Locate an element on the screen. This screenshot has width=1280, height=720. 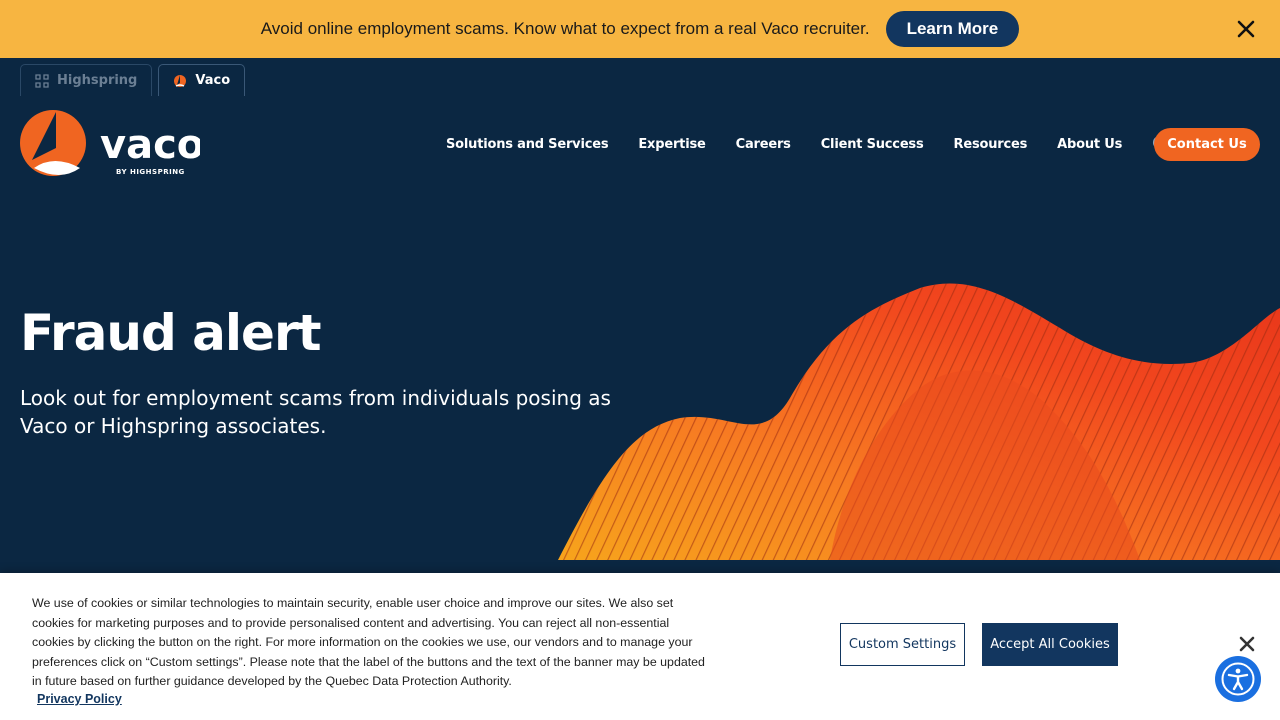
brand-tab-vaco: Vaco is located at coordinates (202, 80).